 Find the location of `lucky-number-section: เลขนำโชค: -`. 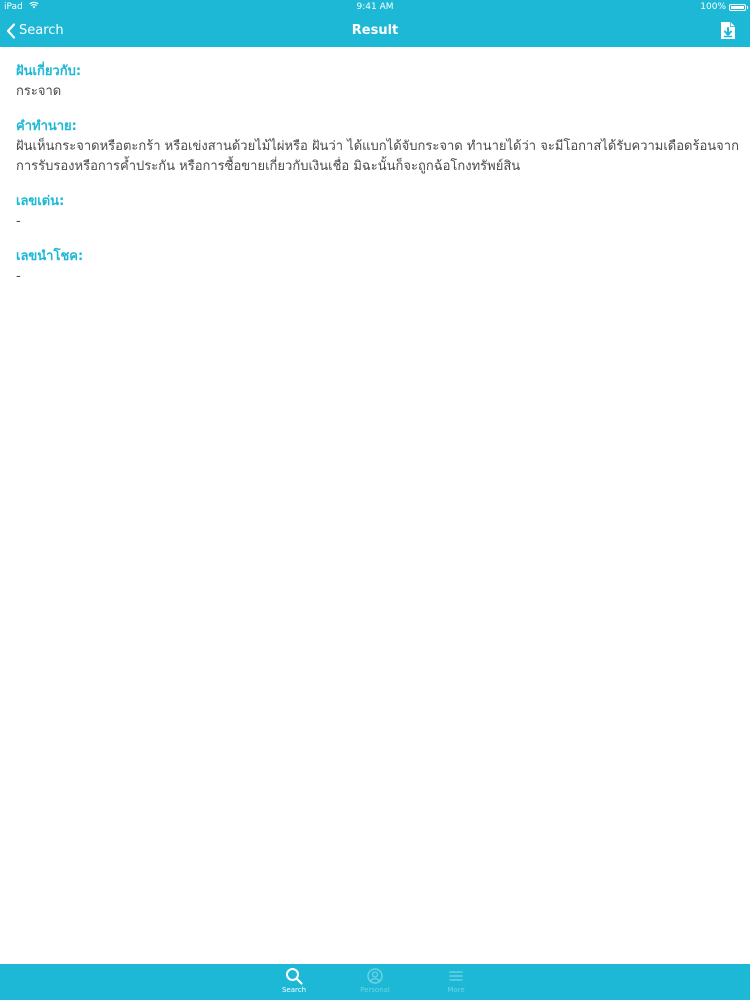

lucky-number-section: เลขนำโชค: - is located at coordinates (378, 267).